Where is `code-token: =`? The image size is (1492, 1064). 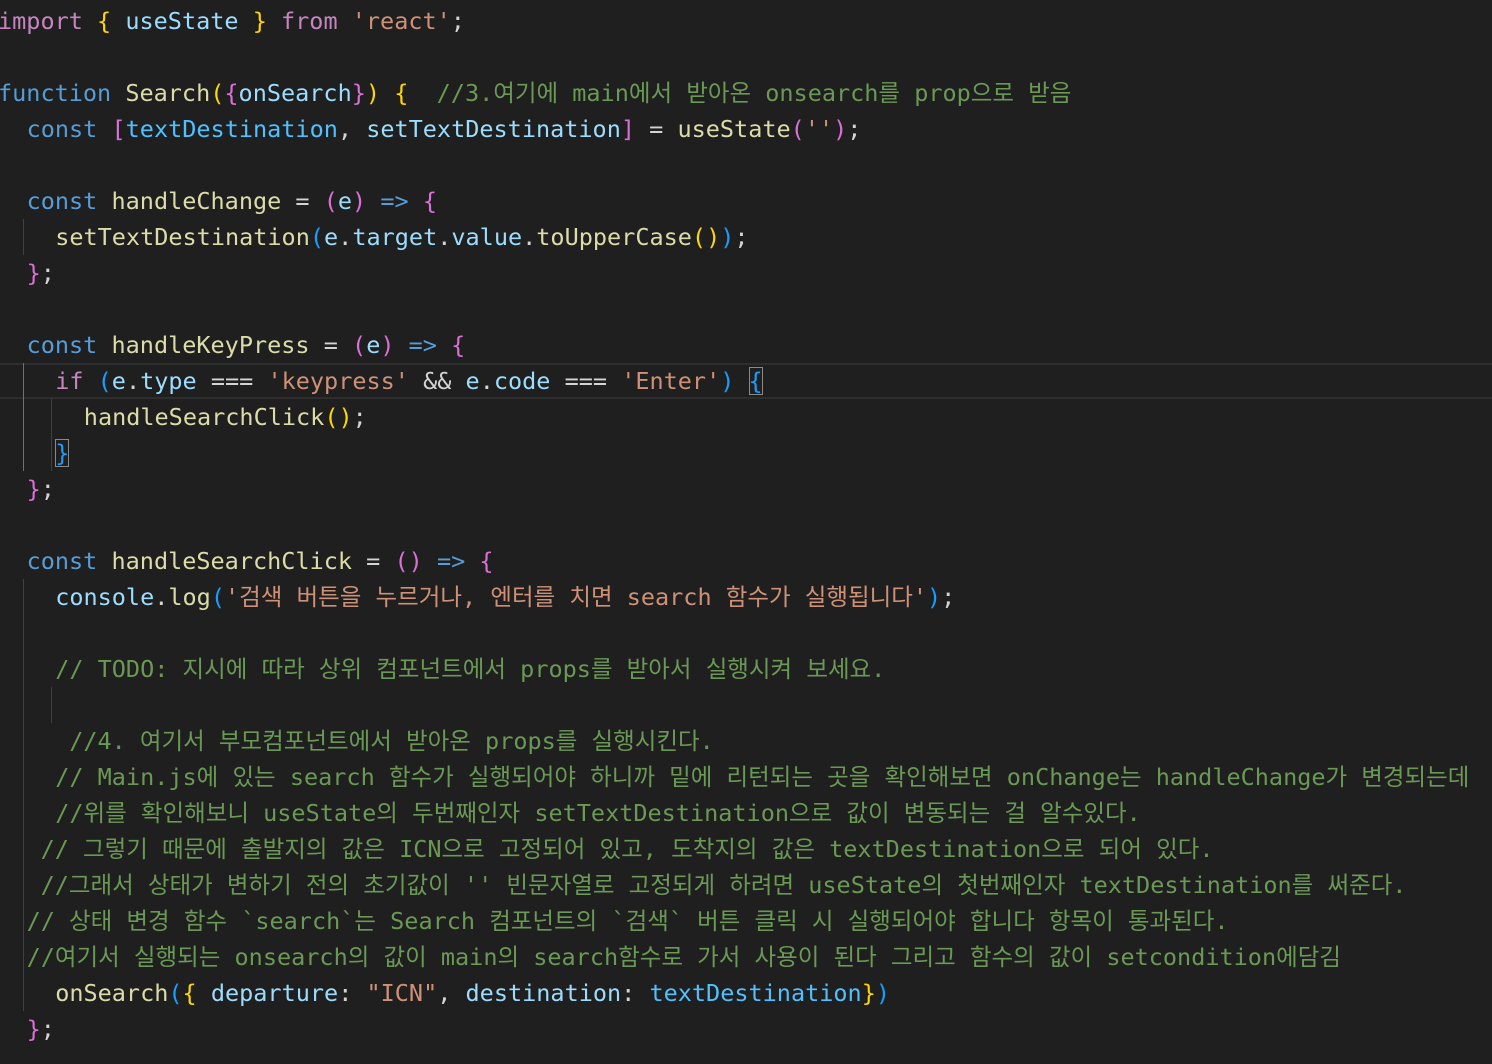 code-token: = is located at coordinates (331, 345).